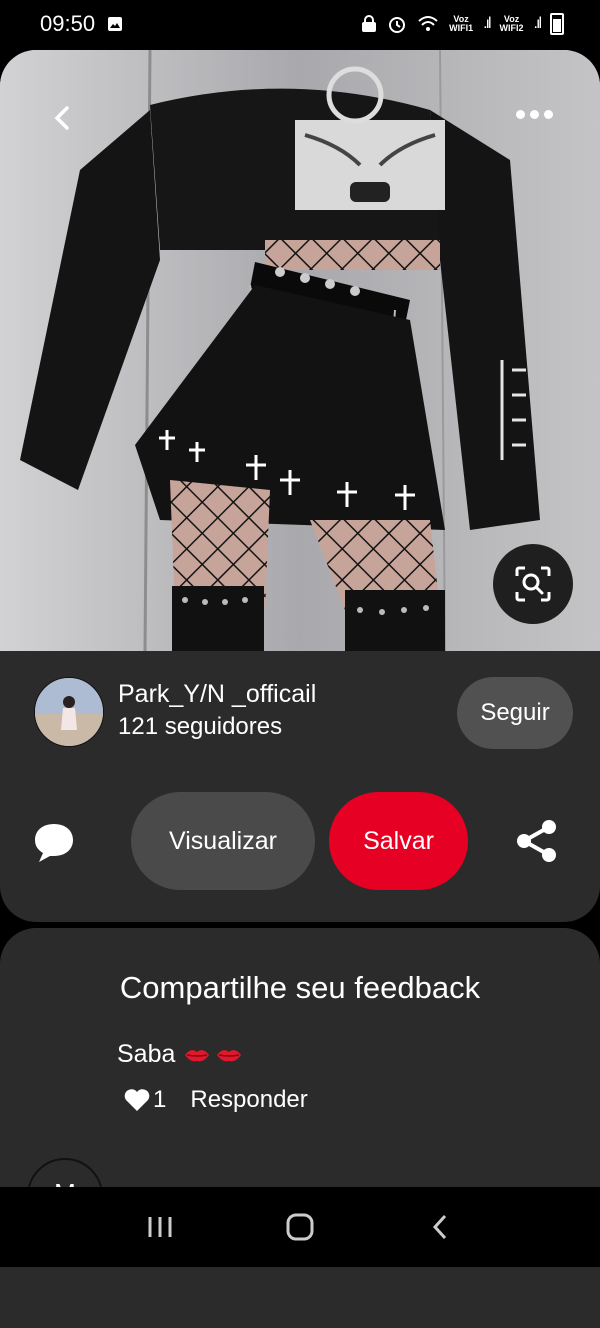  I want to click on home-button, so click(300, 1227).